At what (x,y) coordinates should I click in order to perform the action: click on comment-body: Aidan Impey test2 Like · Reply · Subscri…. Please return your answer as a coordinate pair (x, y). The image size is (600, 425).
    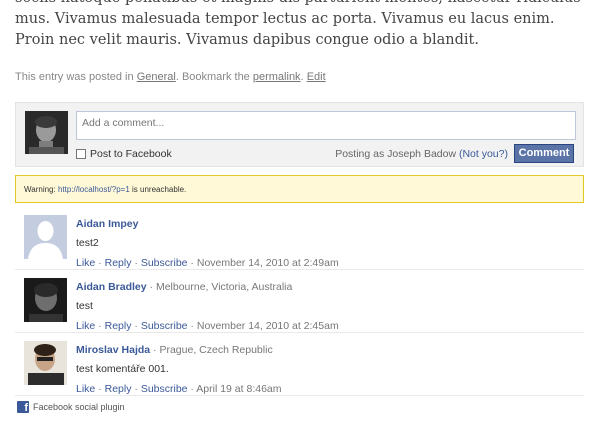
    Looking at the image, I should click on (323, 243).